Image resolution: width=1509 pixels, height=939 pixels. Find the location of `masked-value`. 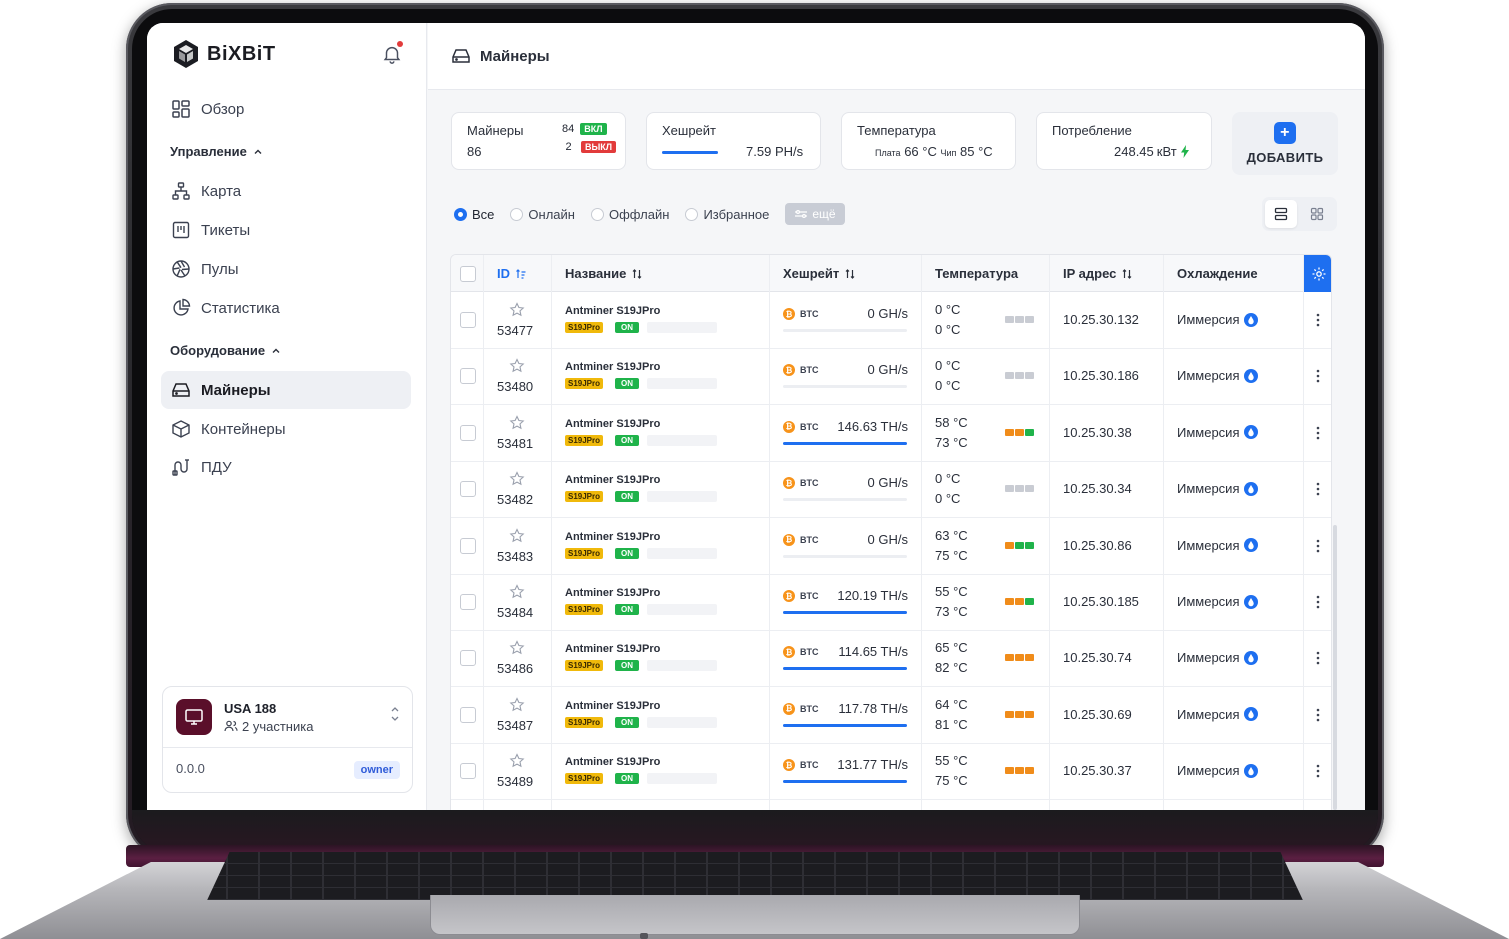

masked-value is located at coordinates (682, 384).